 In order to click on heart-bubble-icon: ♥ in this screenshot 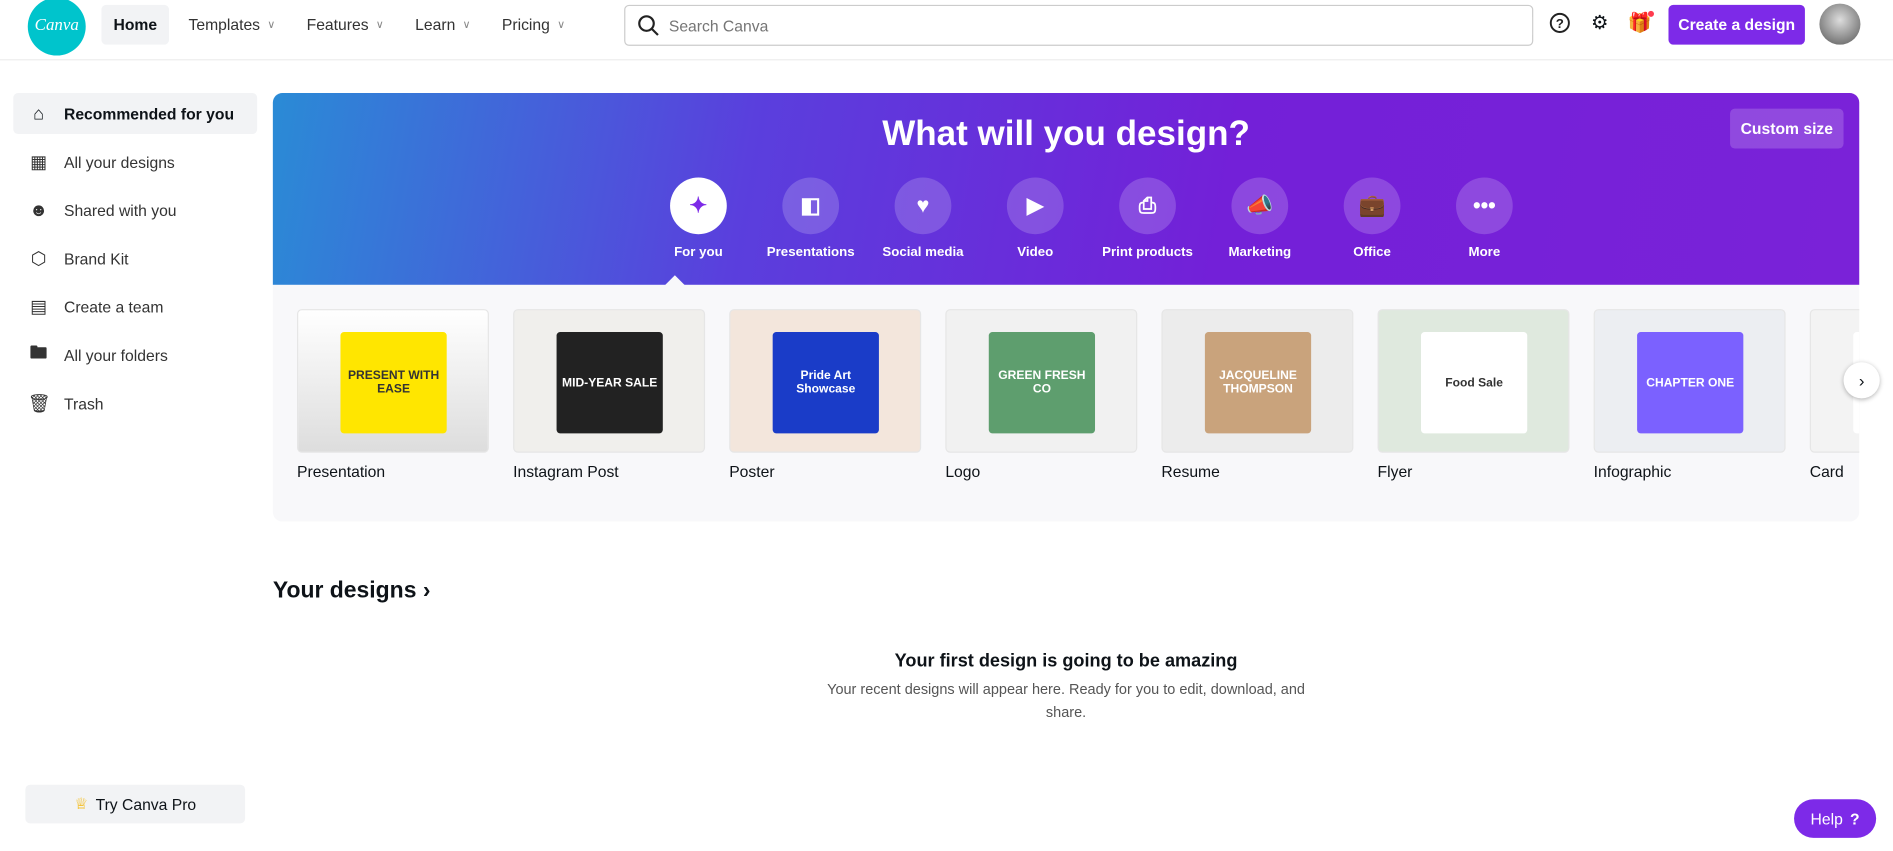, I will do `click(923, 206)`.